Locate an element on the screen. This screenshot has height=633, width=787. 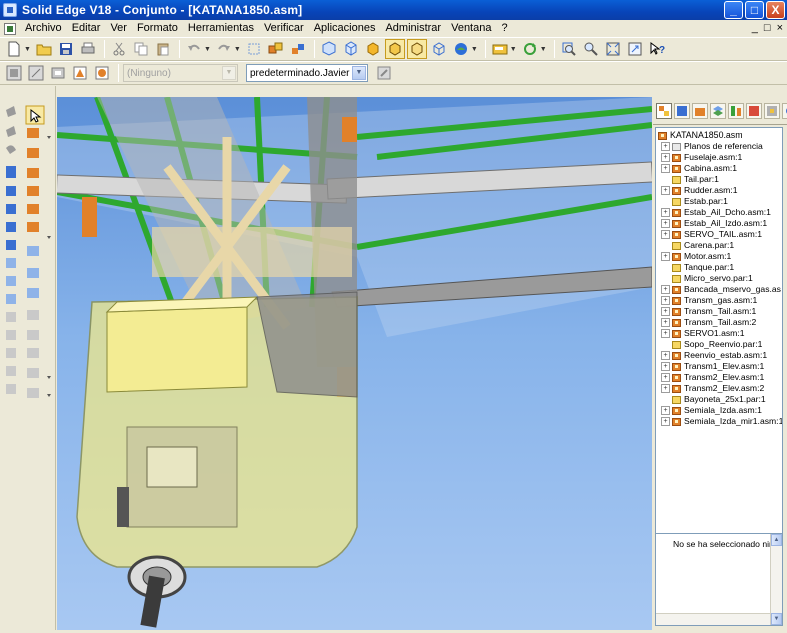
tree-item: + Motor.asm:1 is located at coordinates (721, 256).